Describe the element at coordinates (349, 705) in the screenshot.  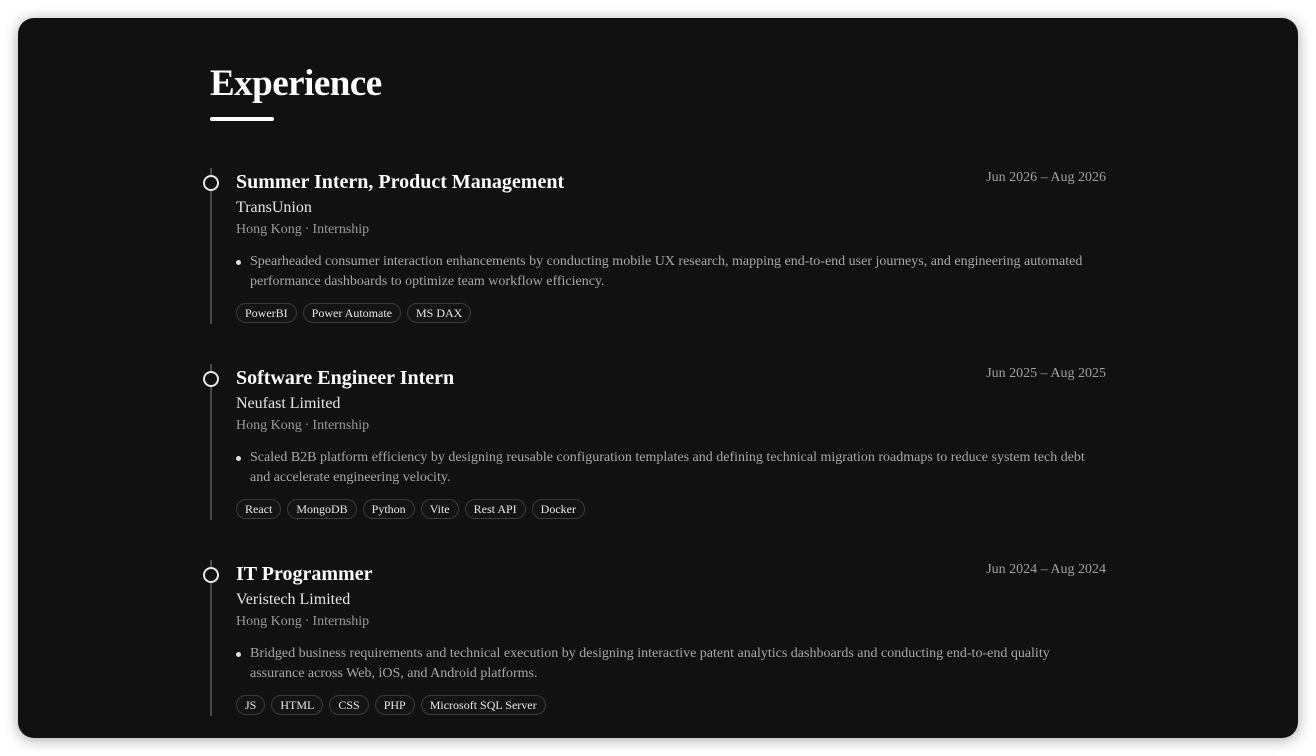
I see `skill-tag: CSS` at that location.